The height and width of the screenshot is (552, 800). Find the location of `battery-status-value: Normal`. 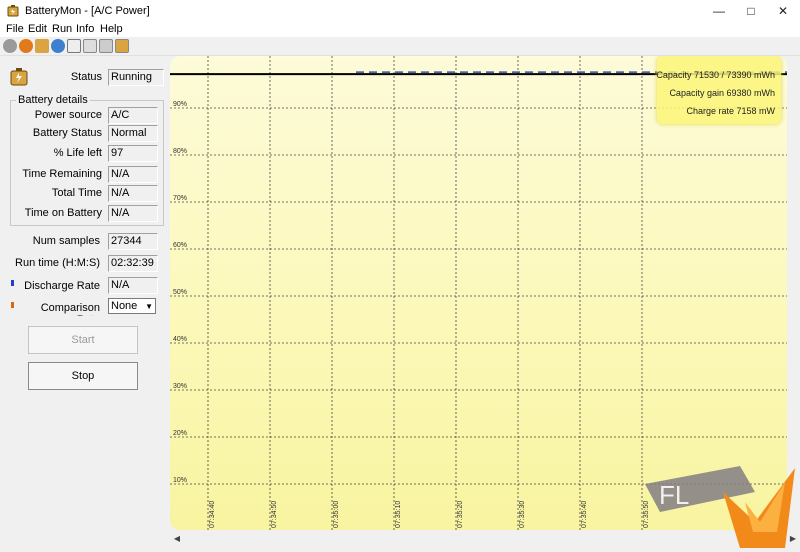

battery-status-value: Normal is located at coordinates (133, 133).